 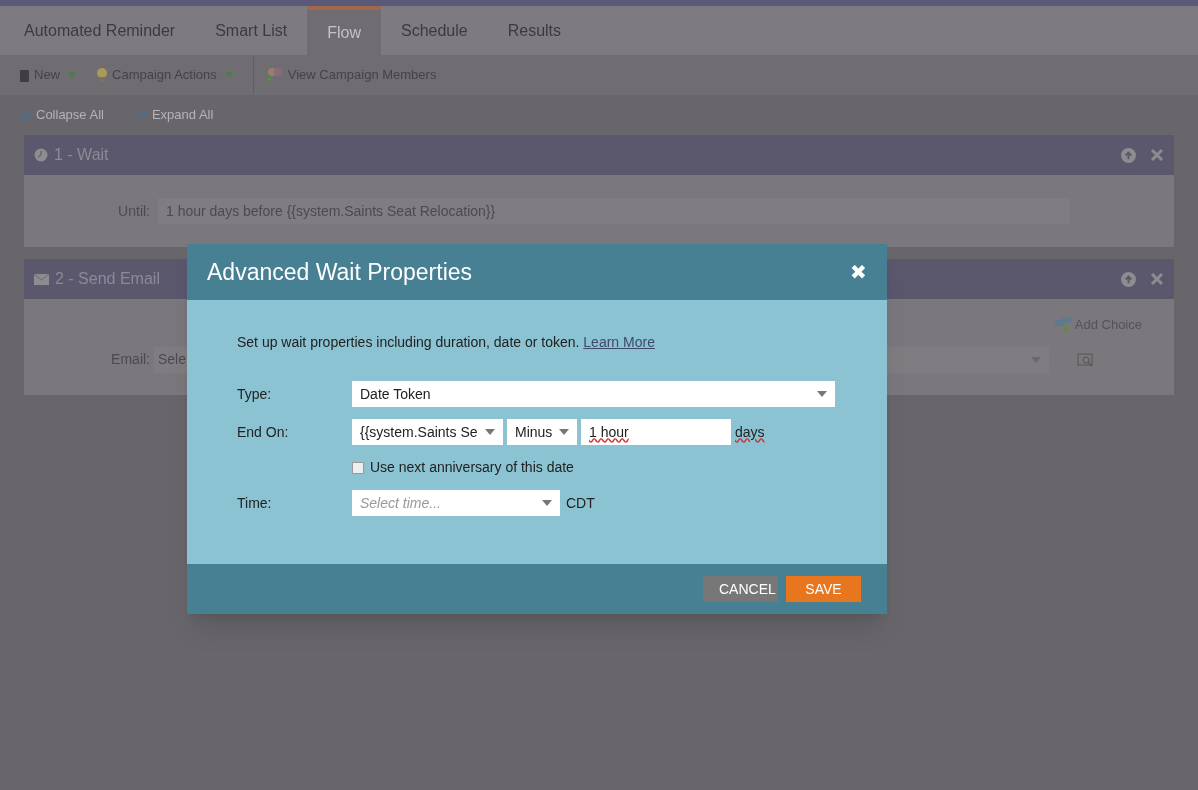 What do you see at coordinates (102, 75) in the screenshot?
I see `lightbulb-icon` at bounding box center [102, 75].